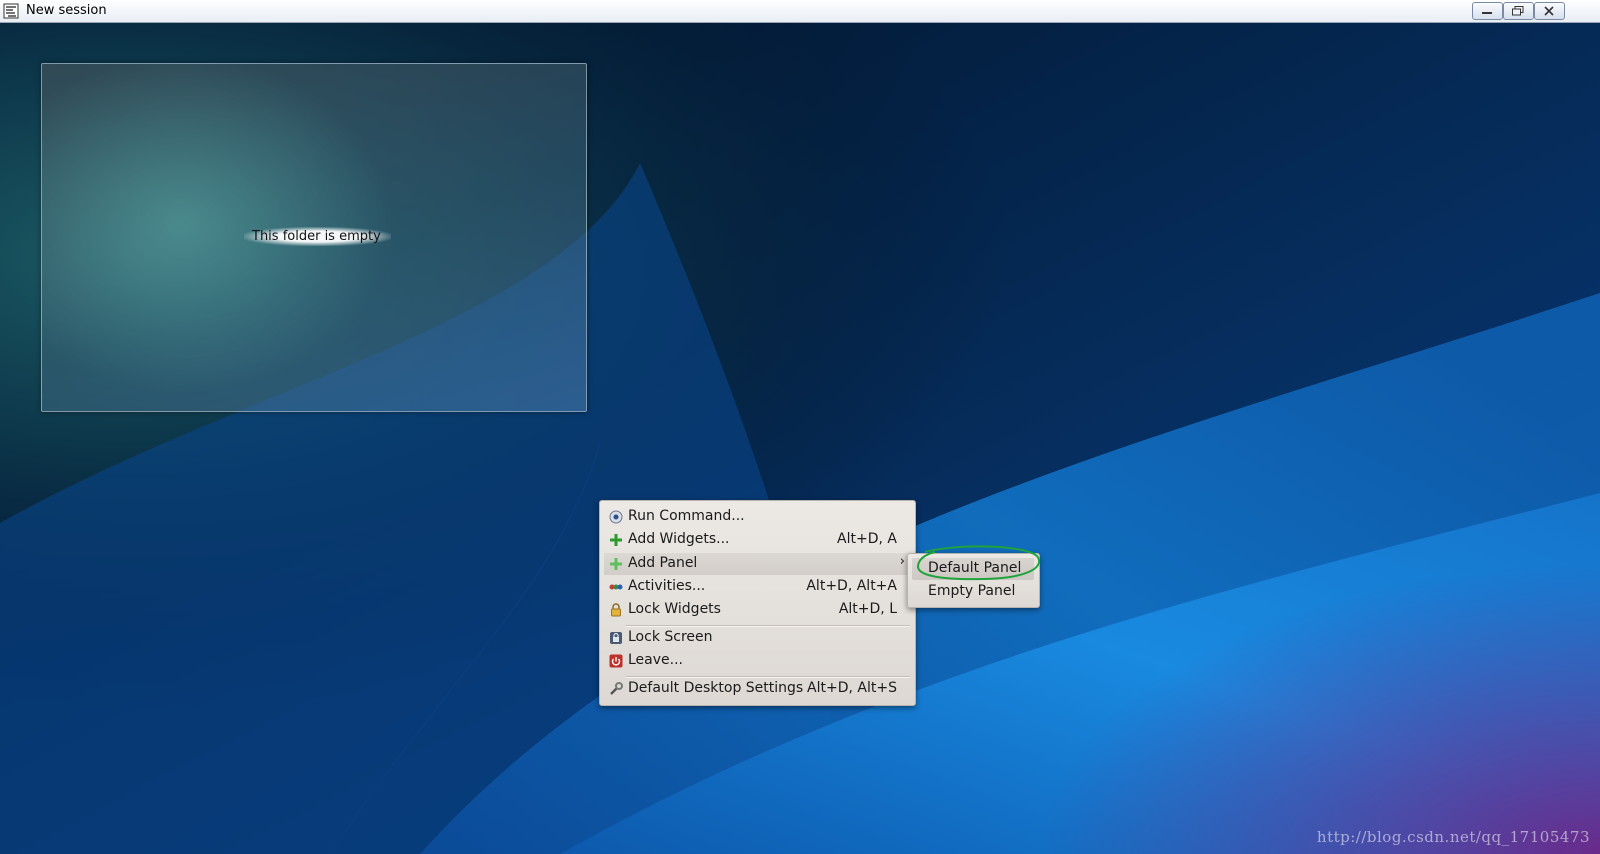 The width and height of the screenshot is (1600, 854). I want to click on menu-item-label: Default Desktop Settings, so click(716, 688).